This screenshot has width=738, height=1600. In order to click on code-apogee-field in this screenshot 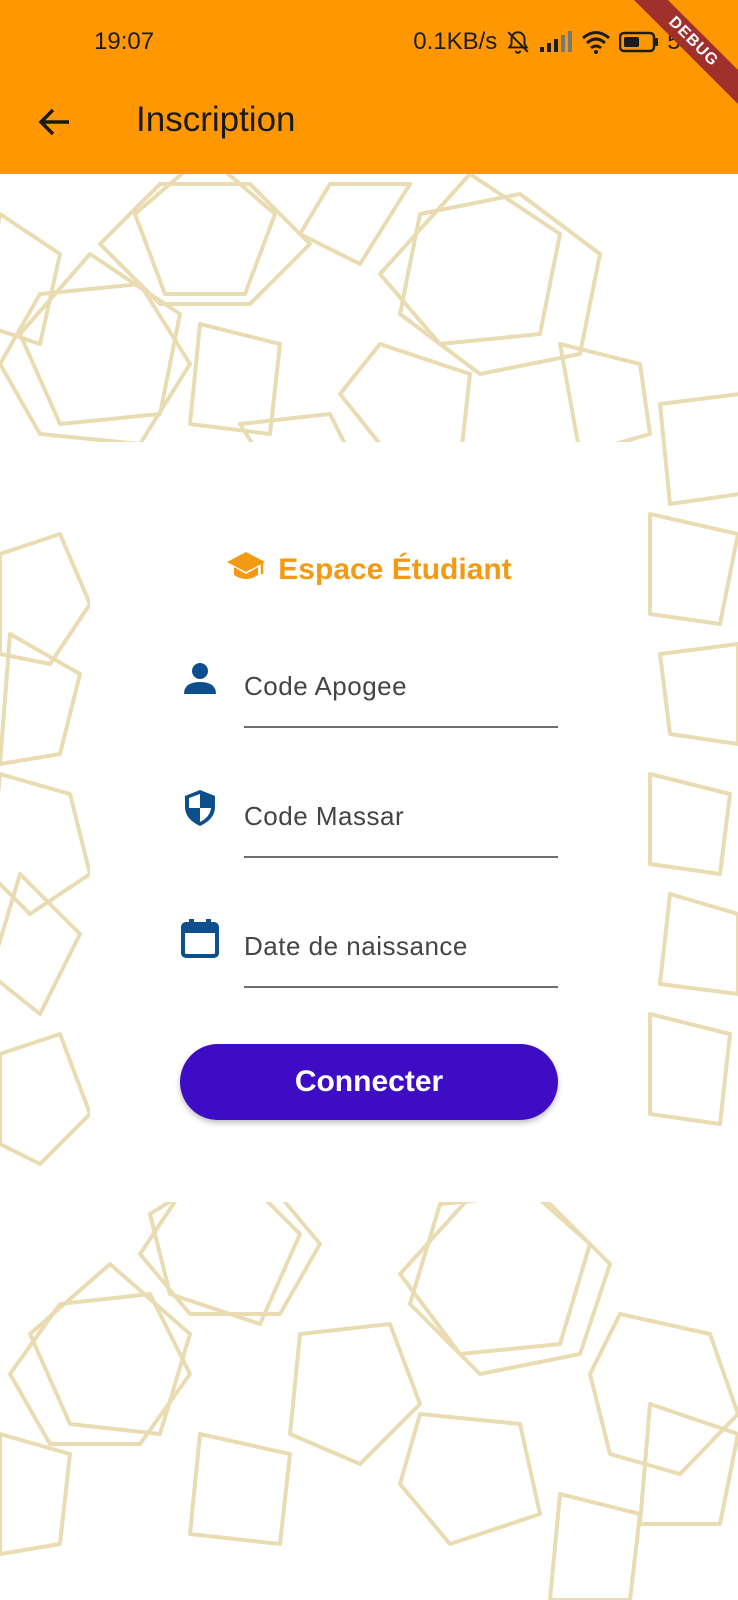, I will do `click(369, 688)`.